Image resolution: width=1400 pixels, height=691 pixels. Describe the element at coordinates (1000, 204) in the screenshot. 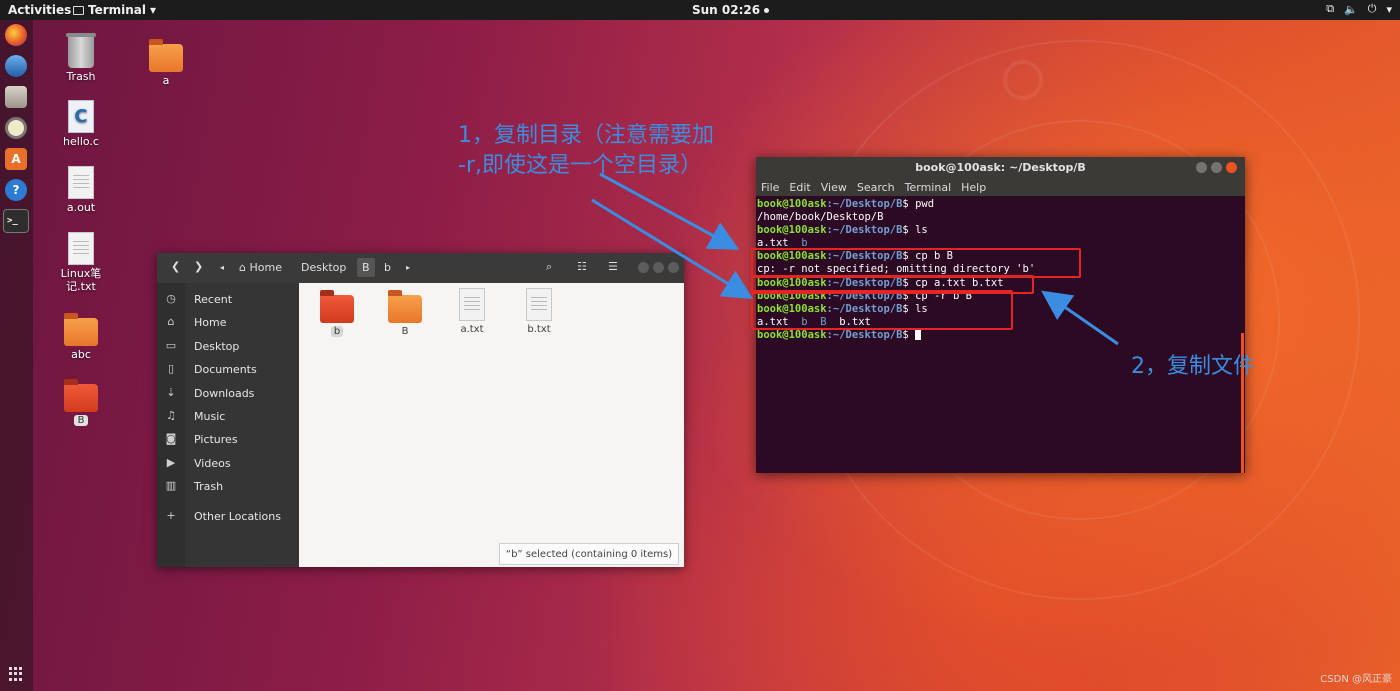

I see `terminal-line: book@100ask:~/Desktop/B$ pwd` at that location.